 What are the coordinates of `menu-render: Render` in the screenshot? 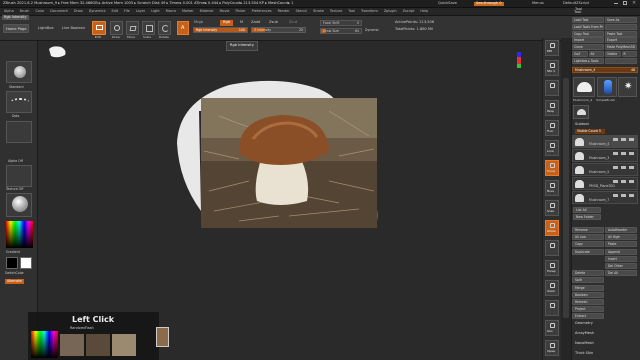 It's located at (284, 11).